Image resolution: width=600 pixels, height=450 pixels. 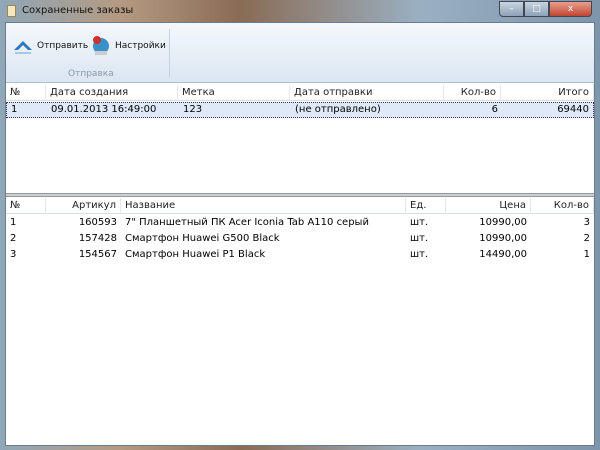 I want to click on settings-button: Настройки, so click(x=128, y=46).